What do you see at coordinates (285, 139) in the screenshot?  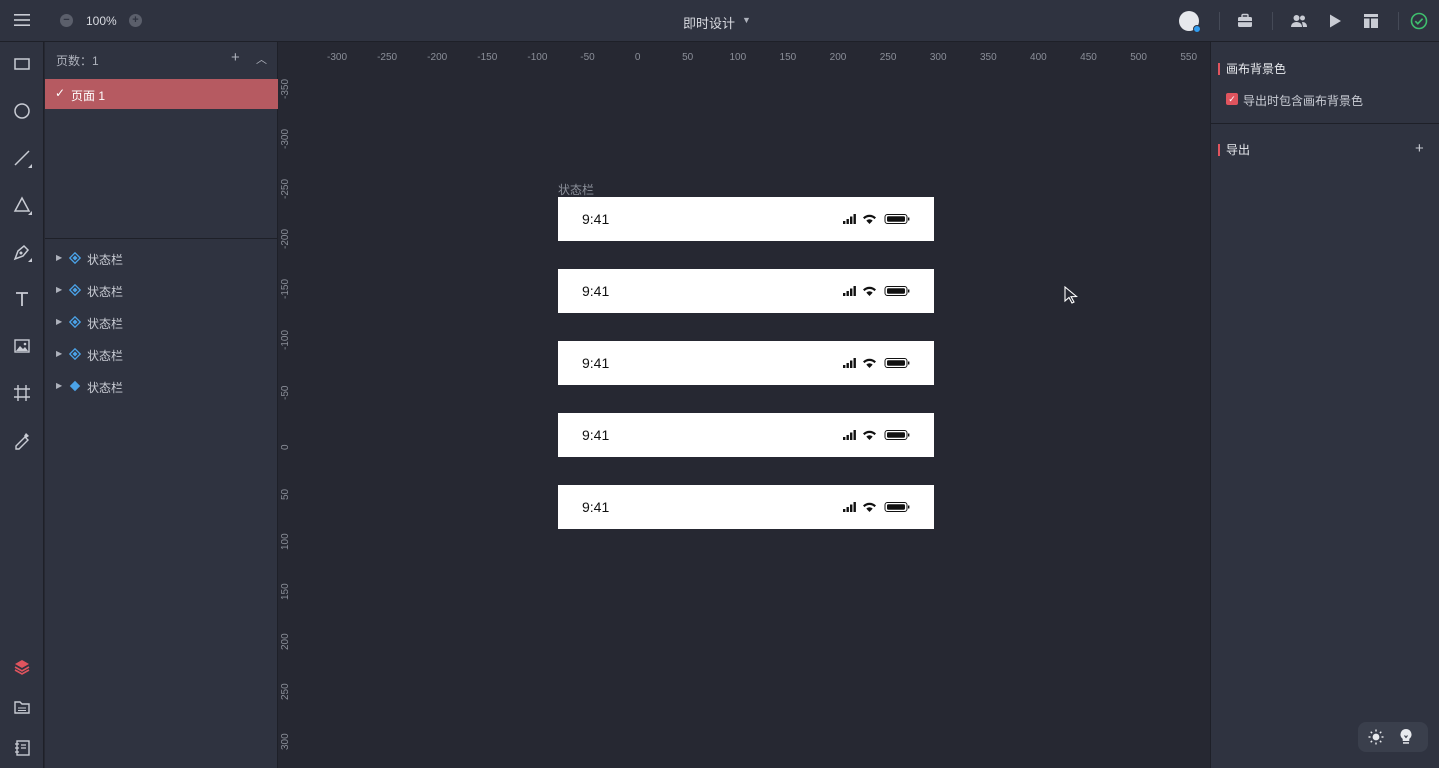 I see `ruler-tick-label: -300` at bounding box center [285, 139].